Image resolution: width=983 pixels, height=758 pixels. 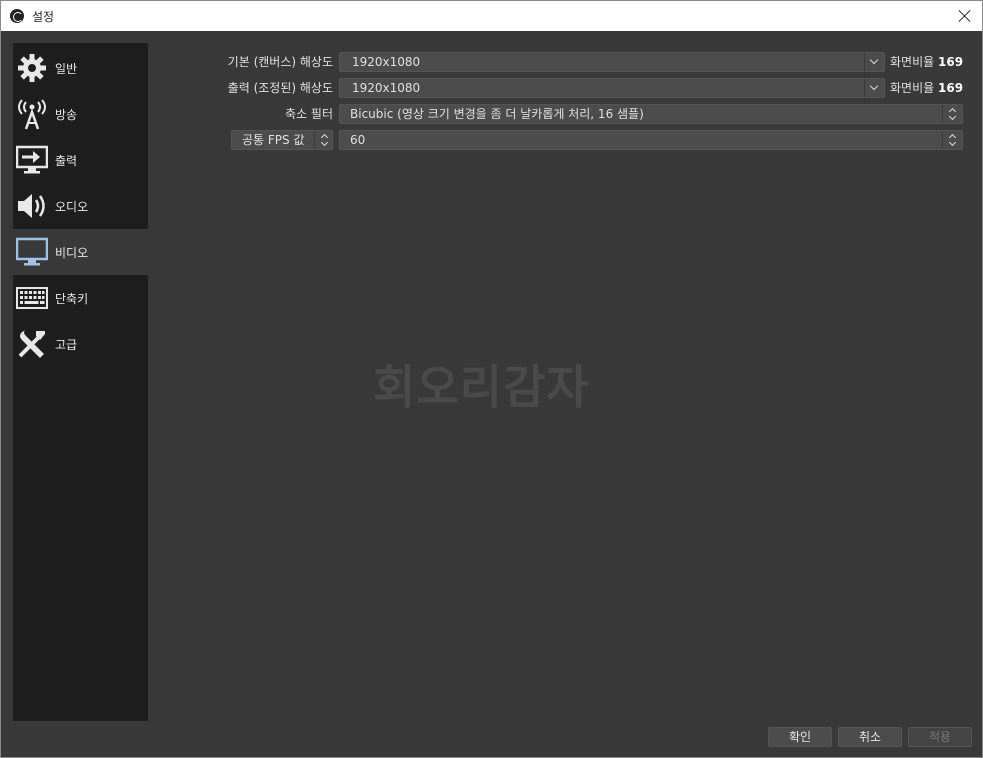 What do you see at coordinates (80, 114) in the screenshot?
I see `sidebar-item-stream: 방송` at bounding box center [80, 114].